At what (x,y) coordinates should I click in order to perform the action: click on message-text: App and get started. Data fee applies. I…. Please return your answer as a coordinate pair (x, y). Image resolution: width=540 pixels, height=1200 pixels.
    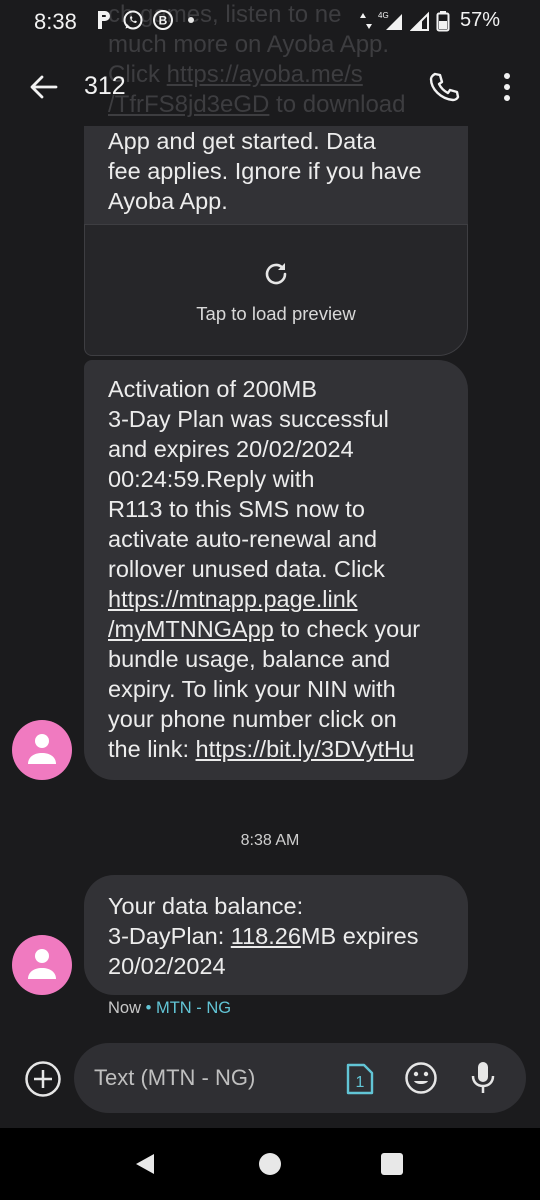
    Looking at the image, I should click on (265, 171).